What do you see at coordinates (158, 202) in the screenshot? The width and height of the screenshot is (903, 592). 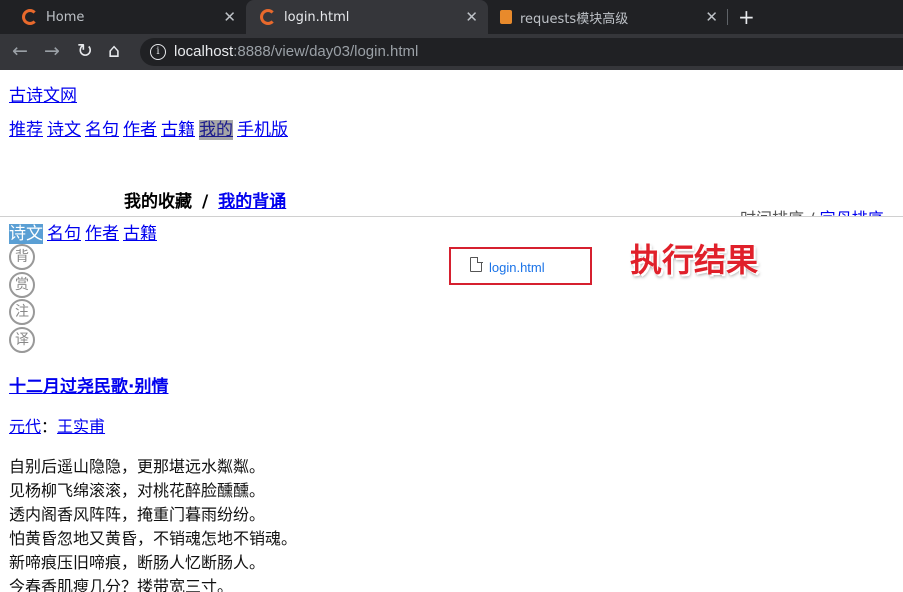 I see `heading-favorites: 我的收藏` at bounding box center [158, 202].